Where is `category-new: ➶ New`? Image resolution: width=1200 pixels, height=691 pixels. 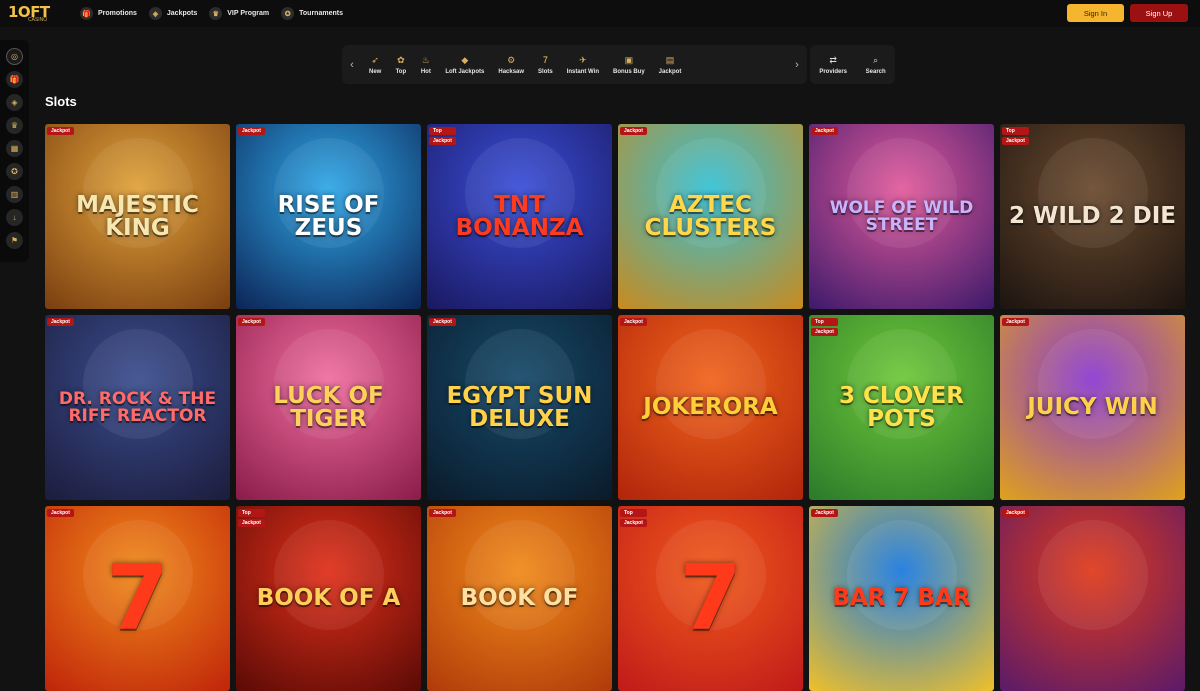 category-new: ➶ New is located at coordinates (375, 65).